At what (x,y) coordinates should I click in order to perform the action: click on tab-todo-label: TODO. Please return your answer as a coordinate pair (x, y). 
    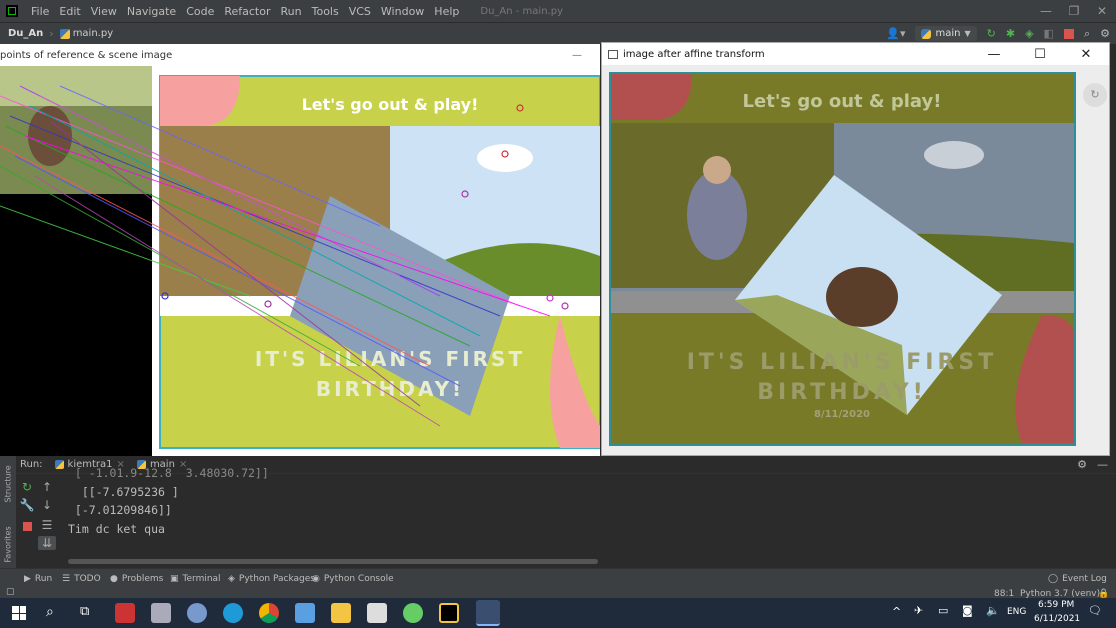
    Looking at the image, I should click on (87, 579).